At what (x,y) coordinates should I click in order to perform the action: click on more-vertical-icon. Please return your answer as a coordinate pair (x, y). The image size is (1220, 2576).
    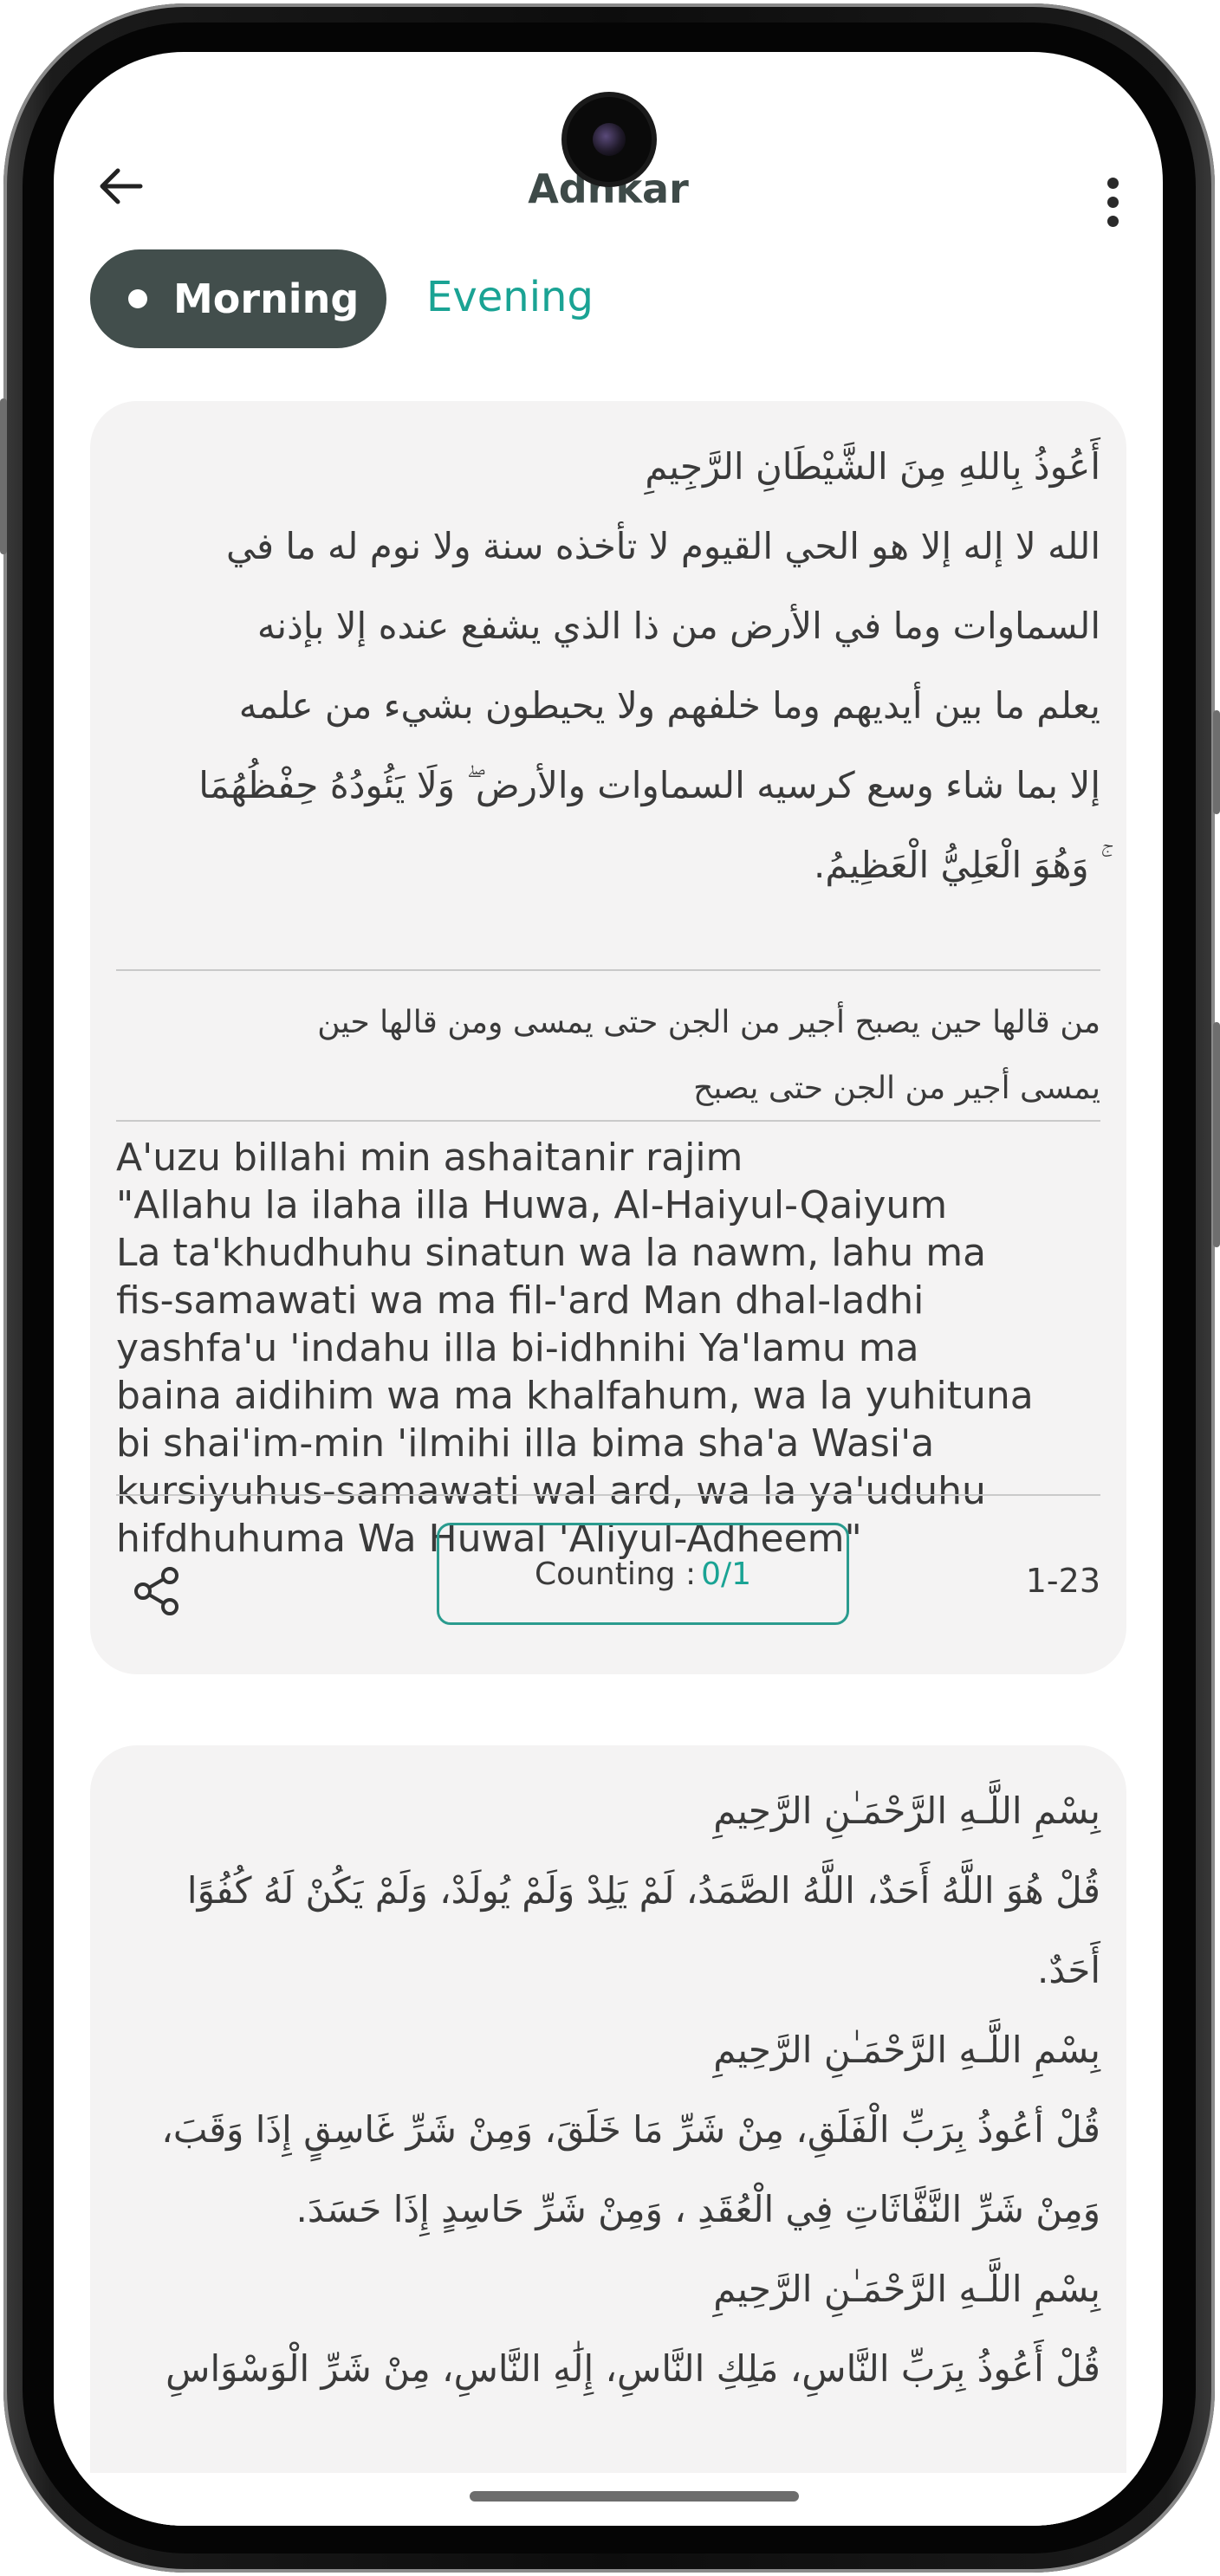
    Looking at the image, I should click on (1112, 183).